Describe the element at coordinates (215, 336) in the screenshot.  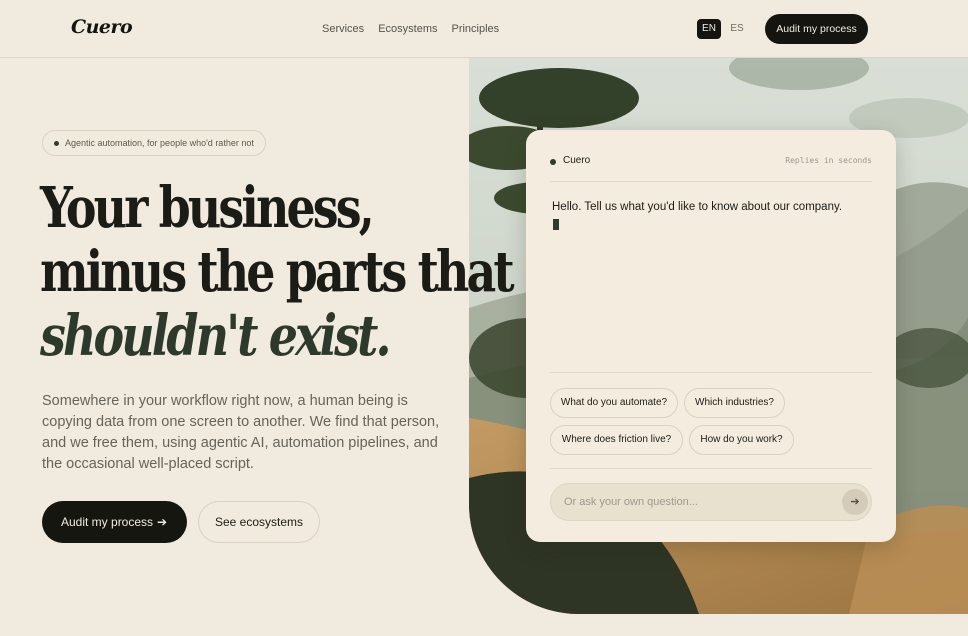
I see `headline-line-3: shouldn't exist.` at that location.